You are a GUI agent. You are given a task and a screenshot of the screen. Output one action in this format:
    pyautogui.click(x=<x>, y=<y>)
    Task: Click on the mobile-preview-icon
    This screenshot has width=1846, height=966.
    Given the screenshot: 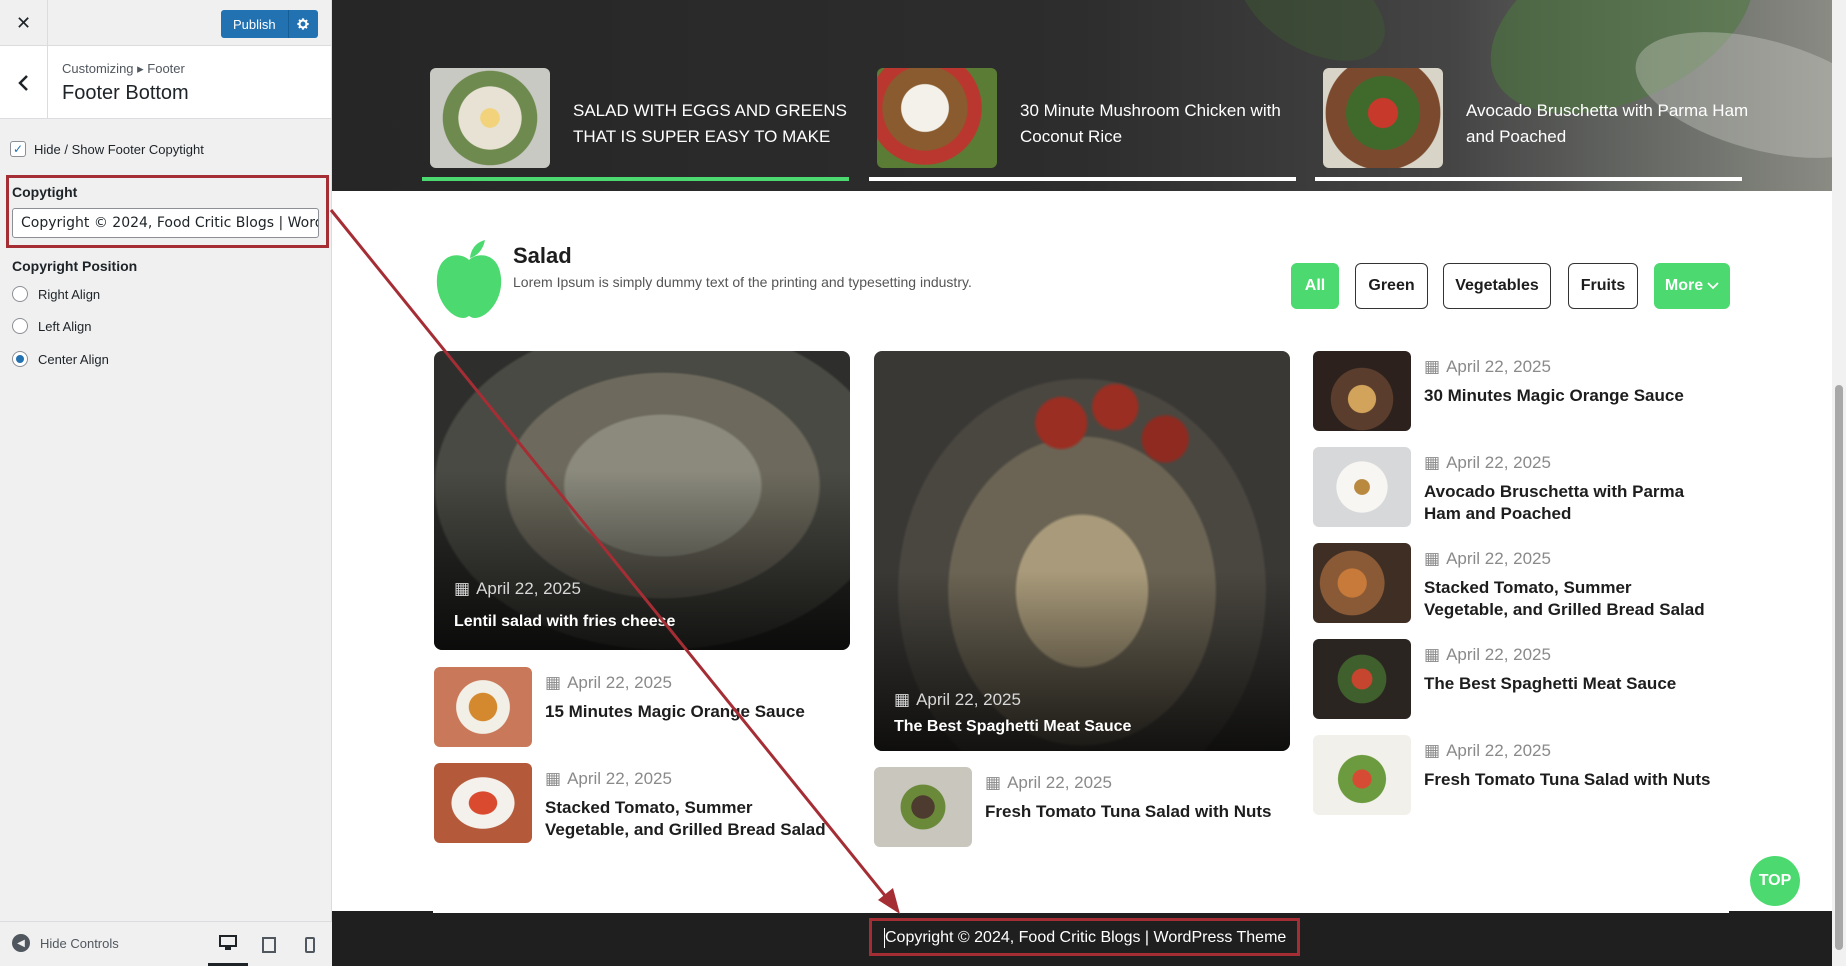 What is the action you would take?
    pyautogui.click(x=310, y=944)
    